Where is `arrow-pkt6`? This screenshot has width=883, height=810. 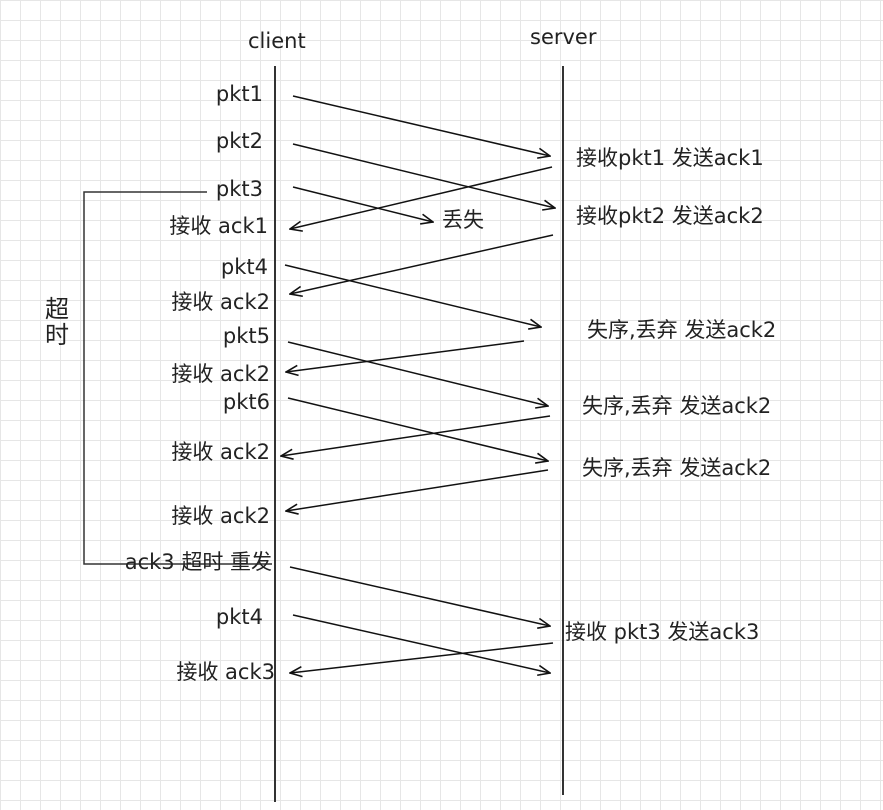 arrow-pkt6 is located at coordinates (417, 429).